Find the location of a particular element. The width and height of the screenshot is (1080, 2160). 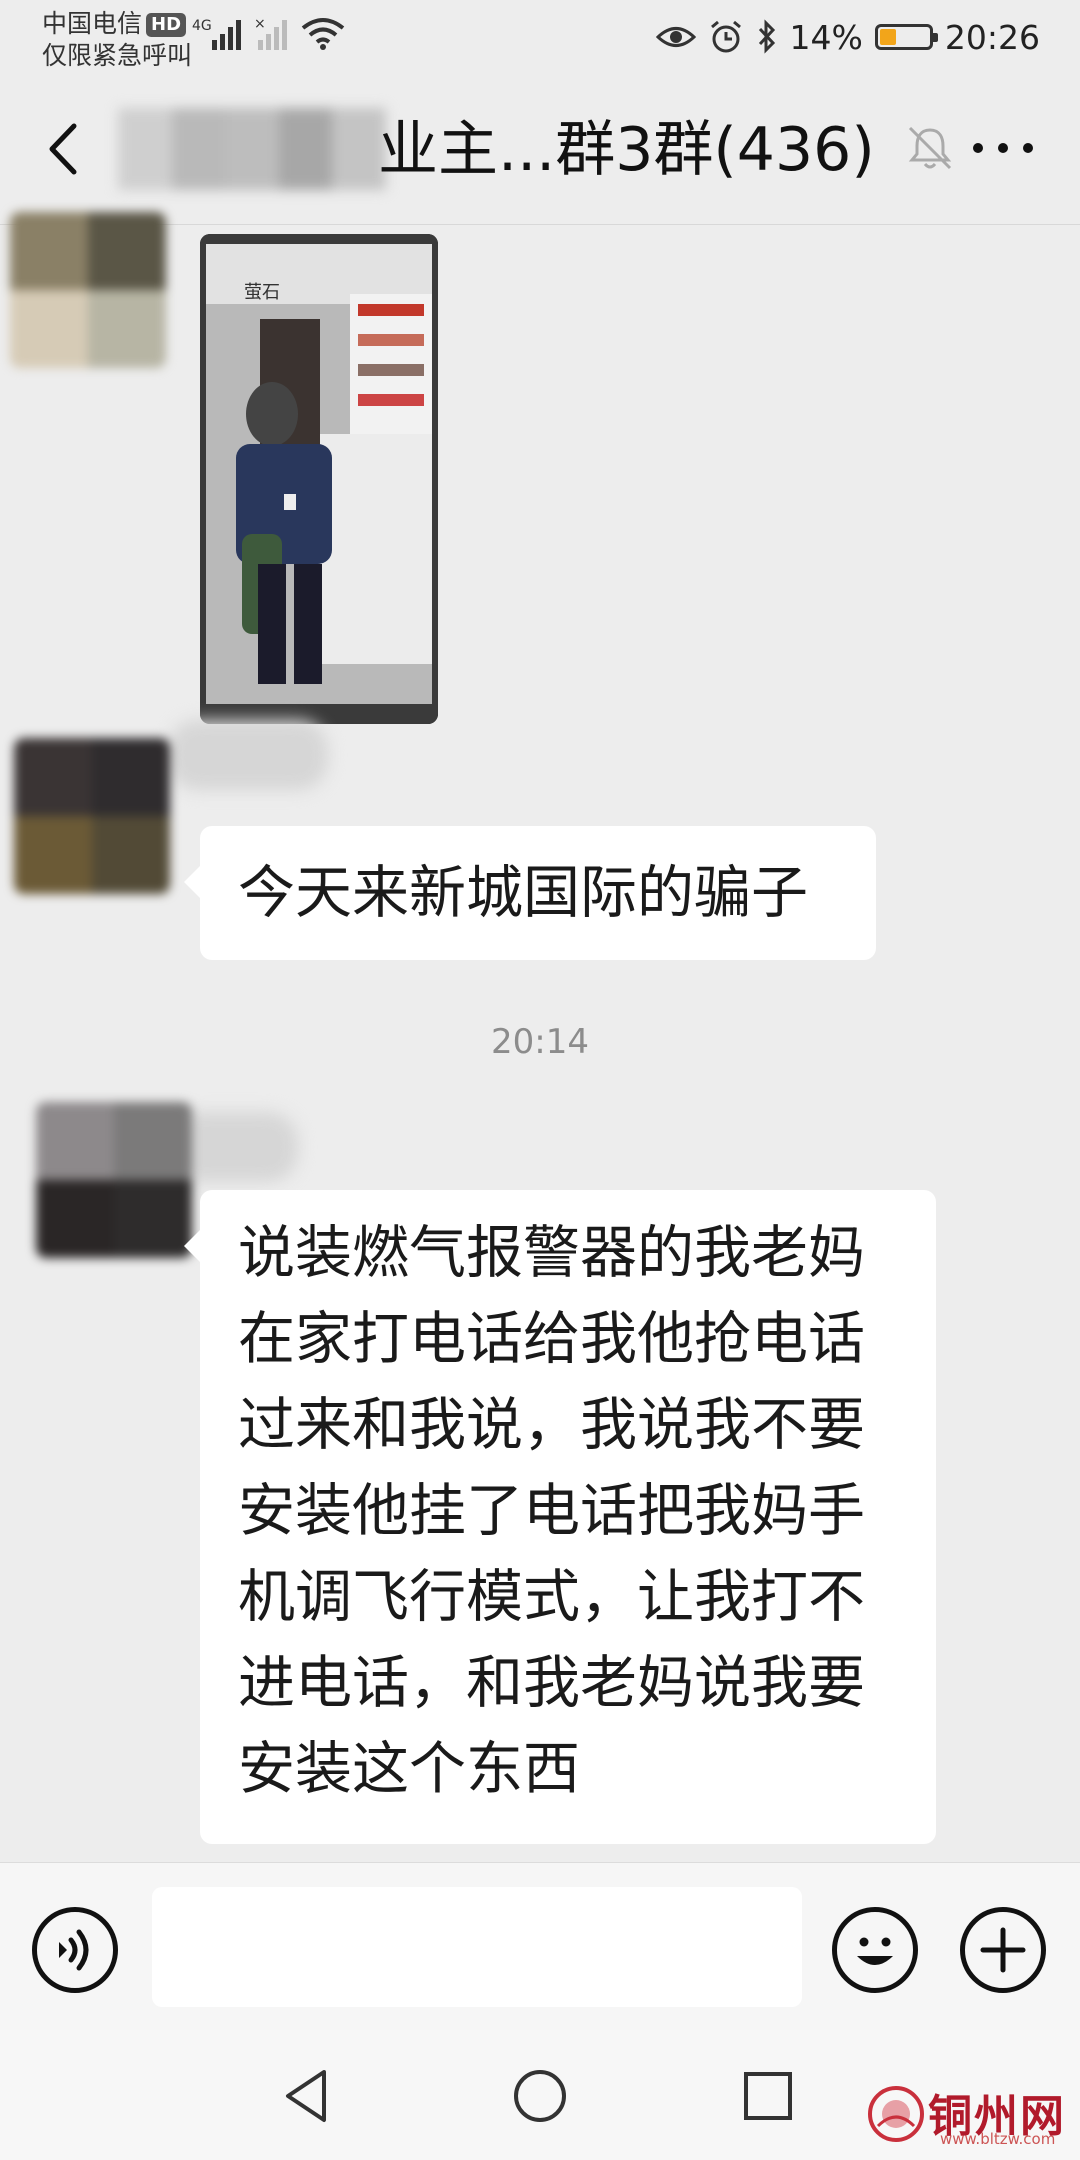

emoji-button is located at coordinates (875, 1950).